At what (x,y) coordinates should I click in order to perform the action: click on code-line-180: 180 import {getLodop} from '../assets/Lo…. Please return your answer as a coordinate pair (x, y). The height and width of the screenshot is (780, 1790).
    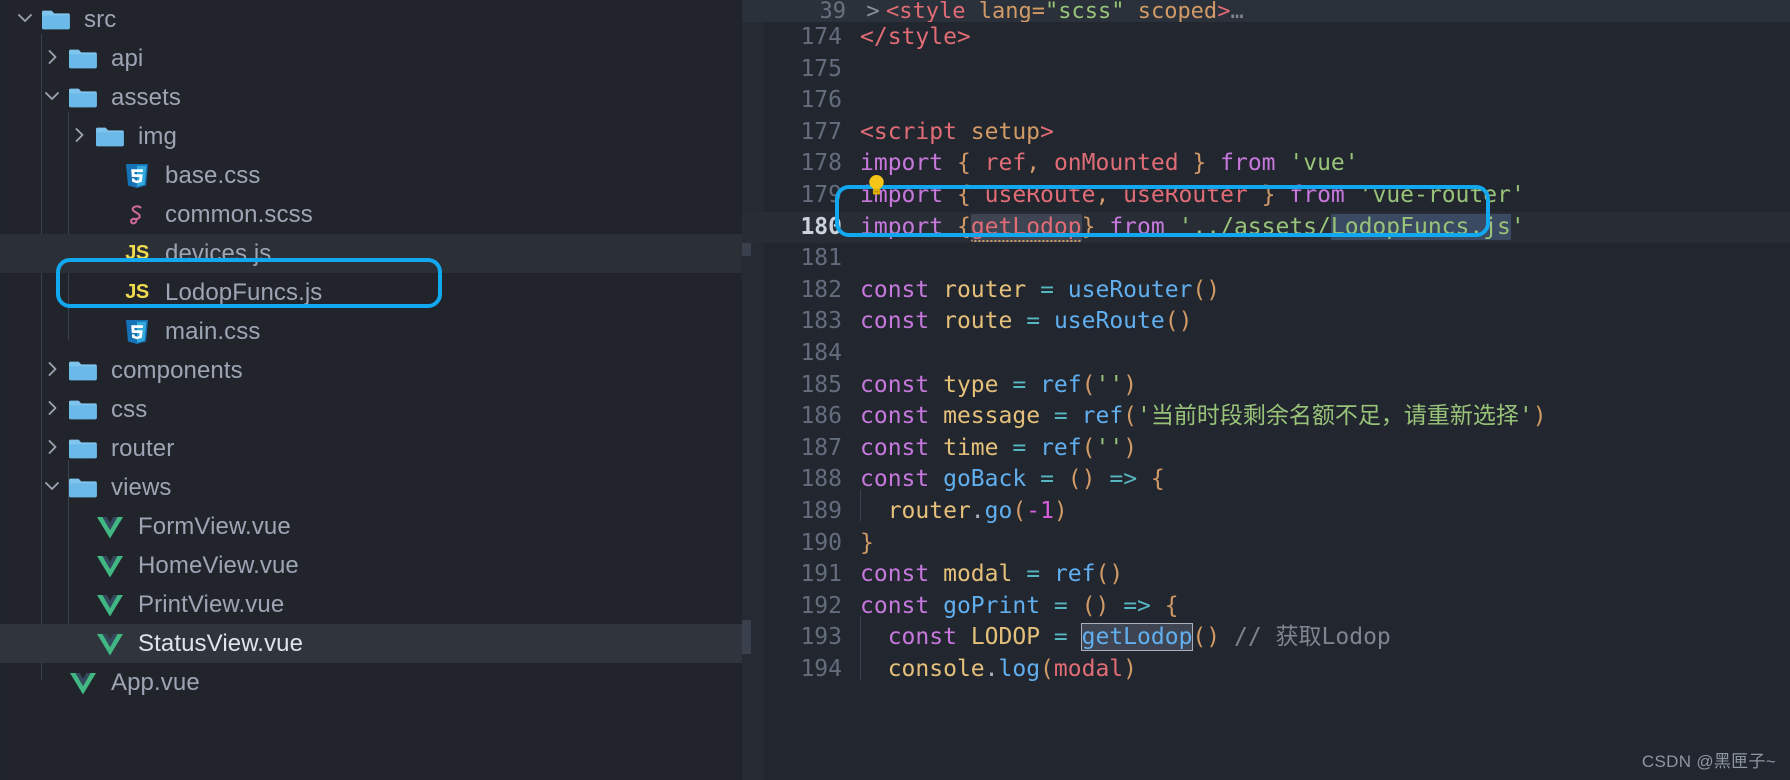
    Looking at the image, I should click on (1266, 227).